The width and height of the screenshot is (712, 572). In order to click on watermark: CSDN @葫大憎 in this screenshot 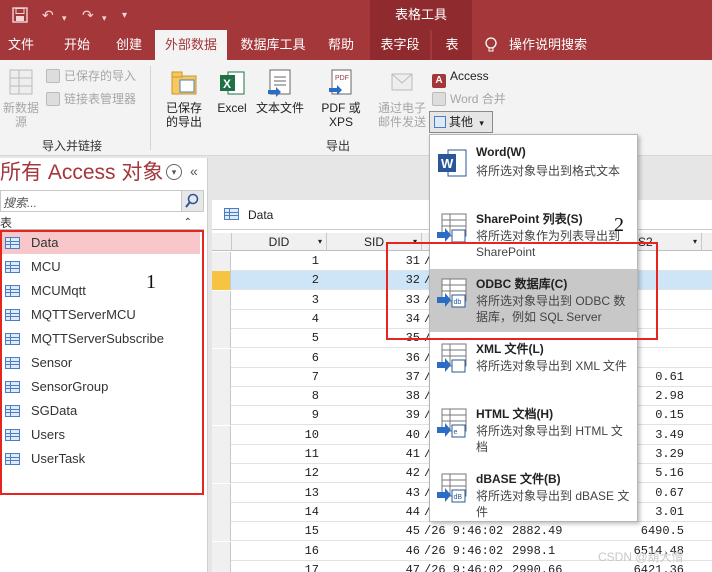, I will do `click(641, 557)`.